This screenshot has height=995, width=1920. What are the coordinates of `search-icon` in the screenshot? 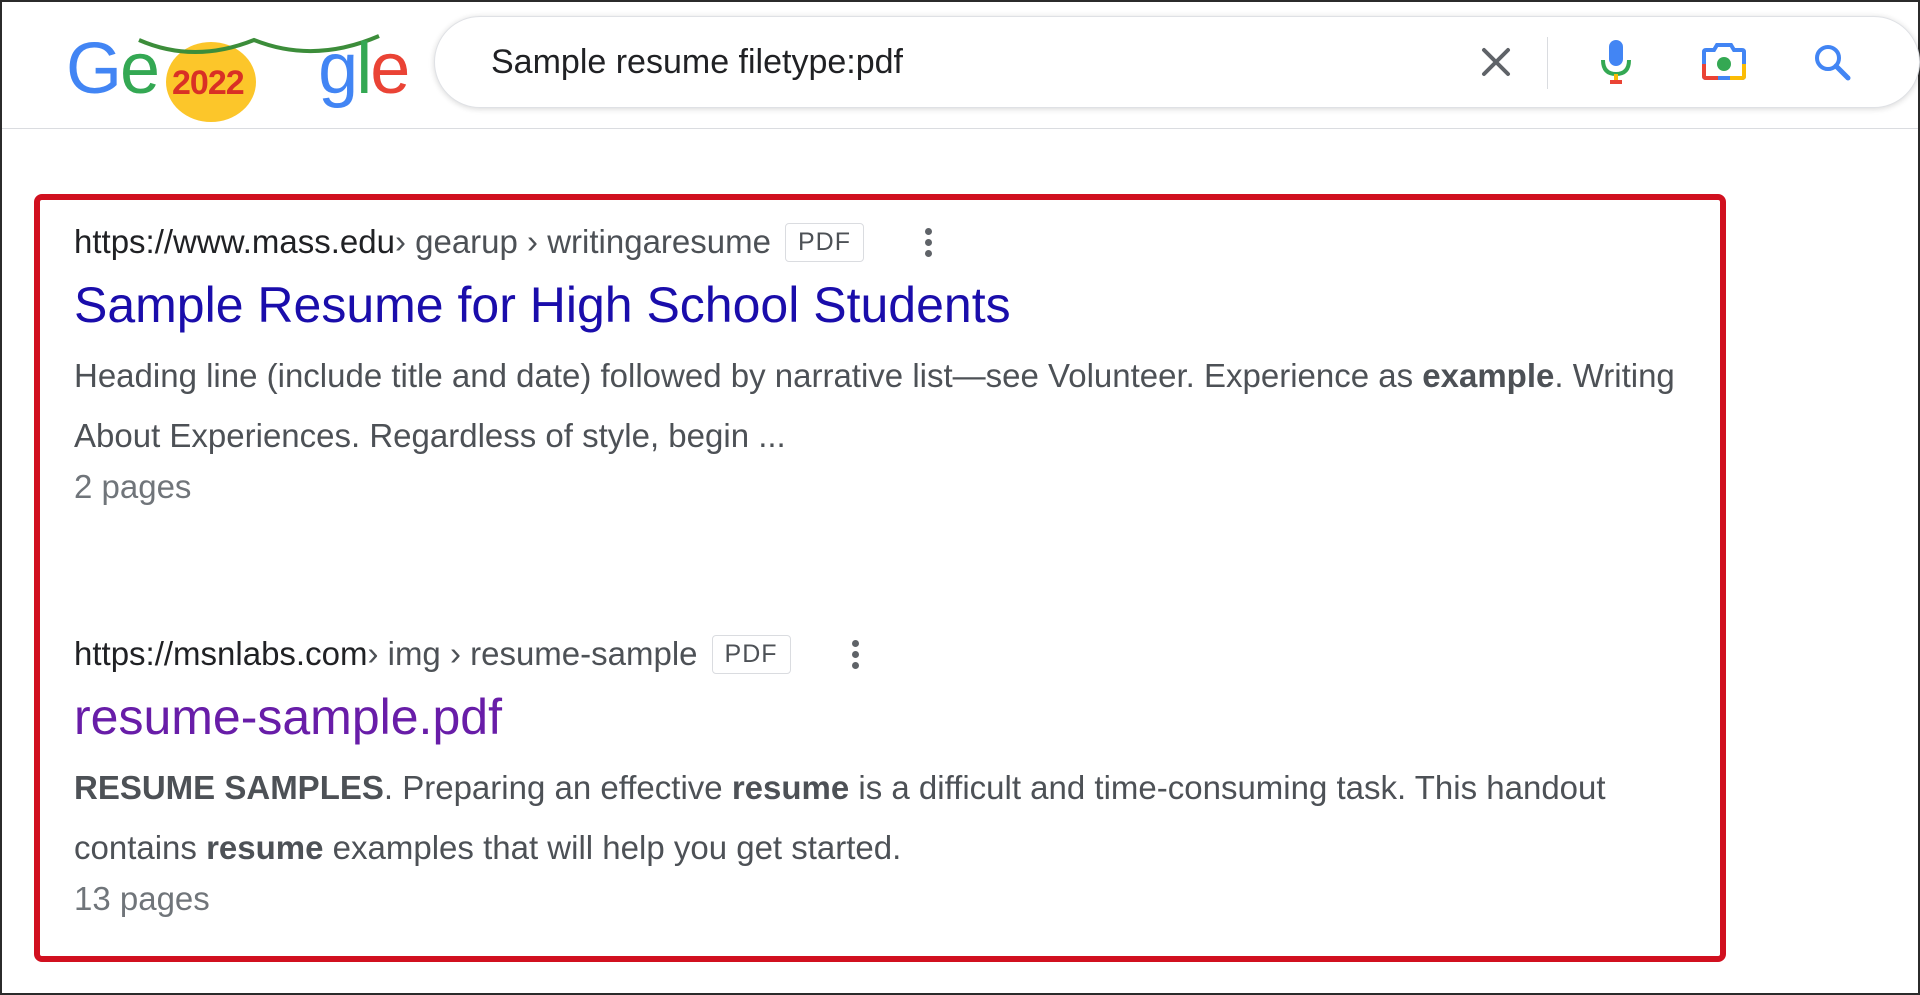 It's located at (1833, 63).